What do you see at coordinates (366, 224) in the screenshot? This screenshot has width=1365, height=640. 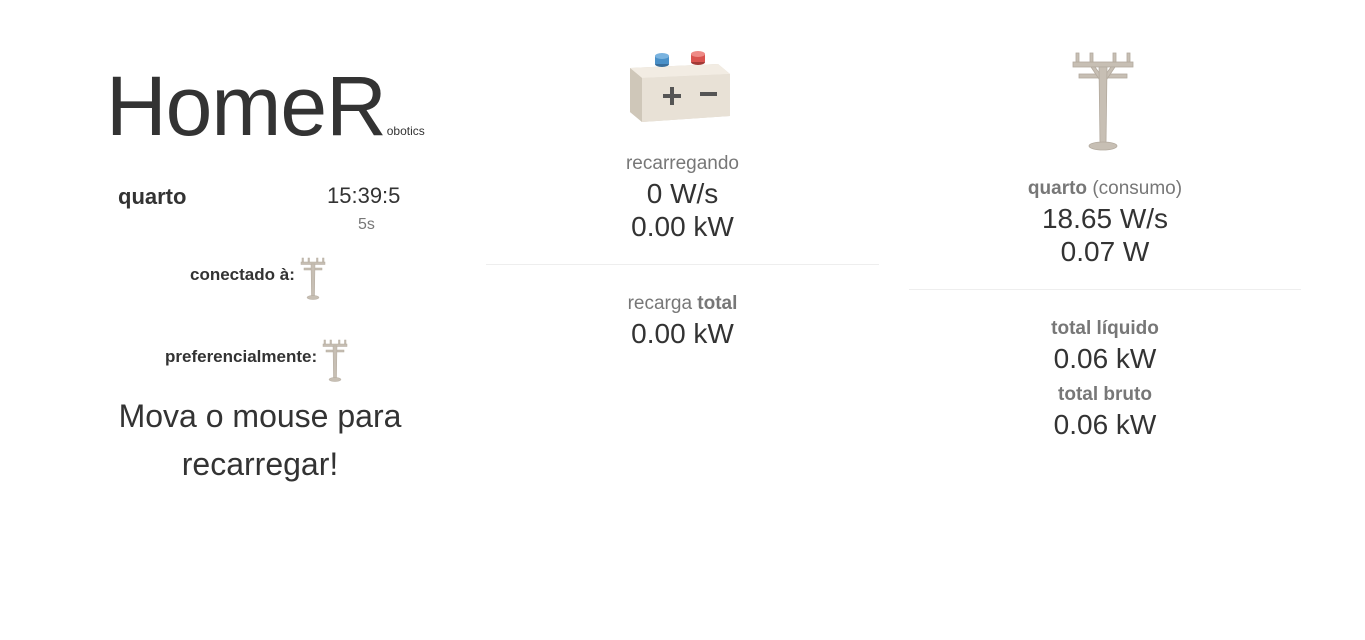 I see `clock-seconds: 5s` at bounding box center [366, 224].